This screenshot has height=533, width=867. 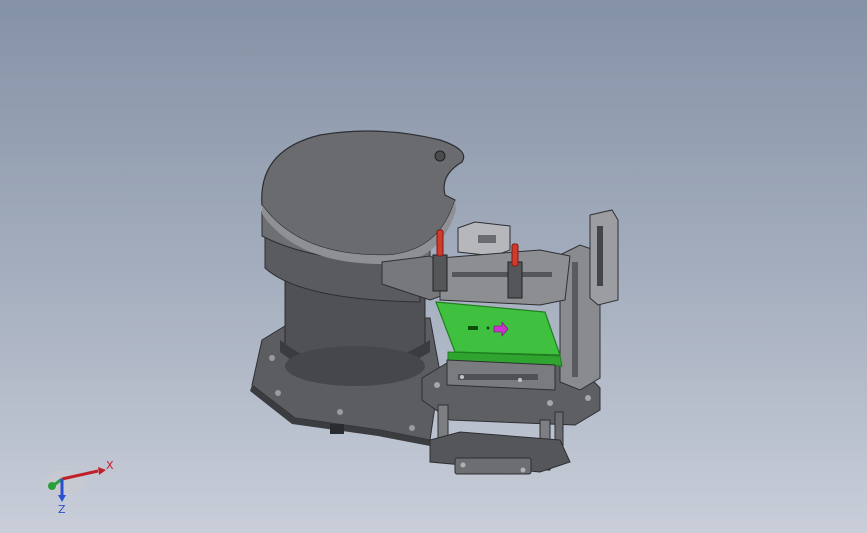 I want to click on toggle-clamp-body-right, so click(x=515, y=280).